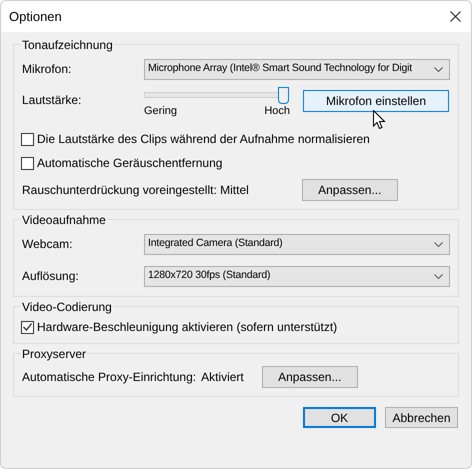 The image size is (472, 469). I want to click on mouse-cursor-icon, so click(379, 120).